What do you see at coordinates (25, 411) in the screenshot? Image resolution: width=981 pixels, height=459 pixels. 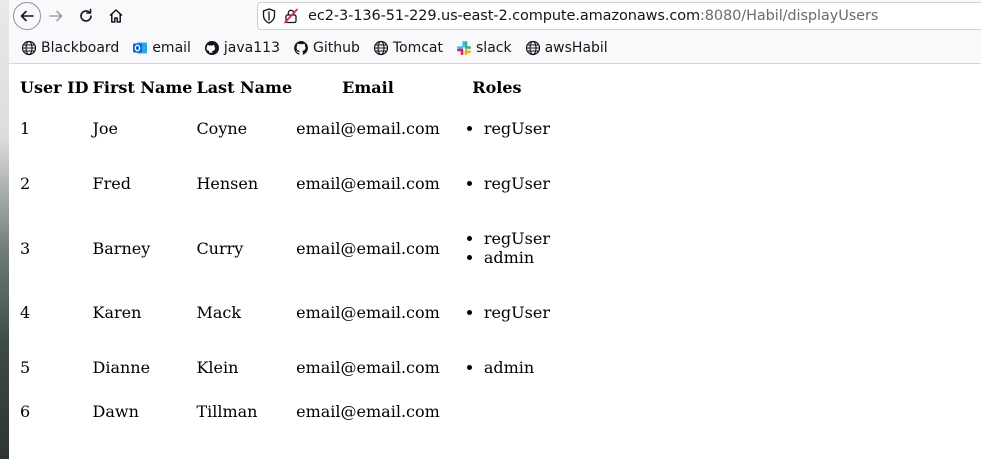 I see `cell-user-id: 6` at bounding box center [25, 411].